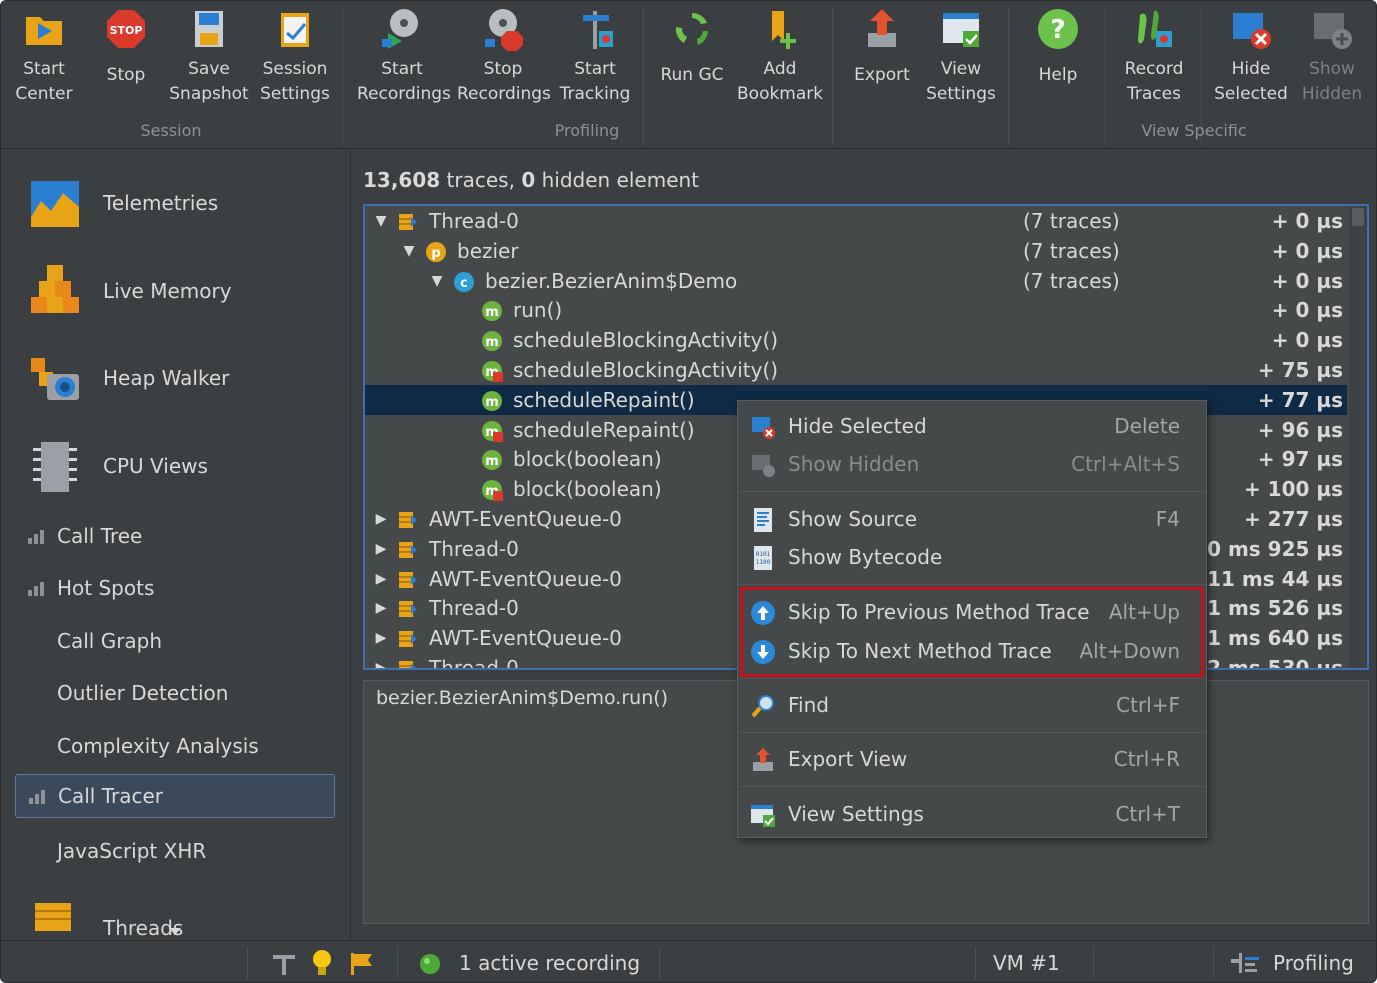 The height and width of the screenshot is (983, 1377). Describe the element at coordinates (435, 253) in the screenshot. I see `svg-text: p` at that location.